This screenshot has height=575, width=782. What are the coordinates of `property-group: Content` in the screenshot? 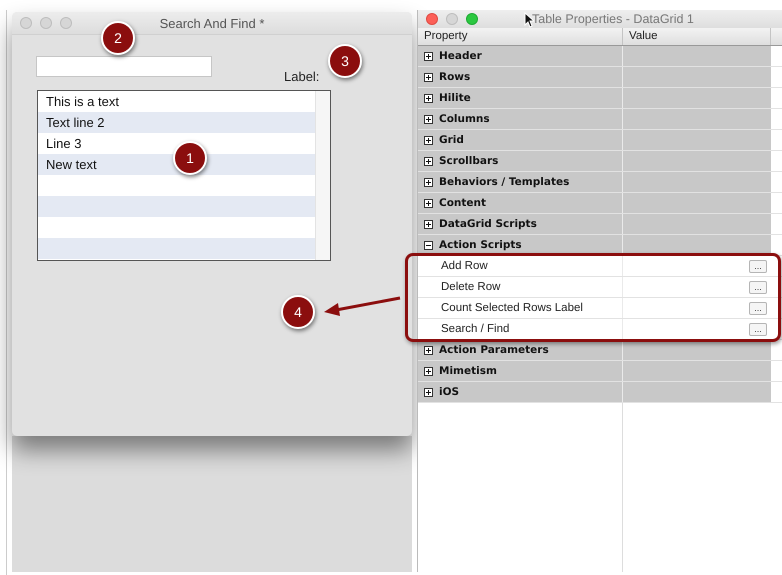 It's located at (520, 203).